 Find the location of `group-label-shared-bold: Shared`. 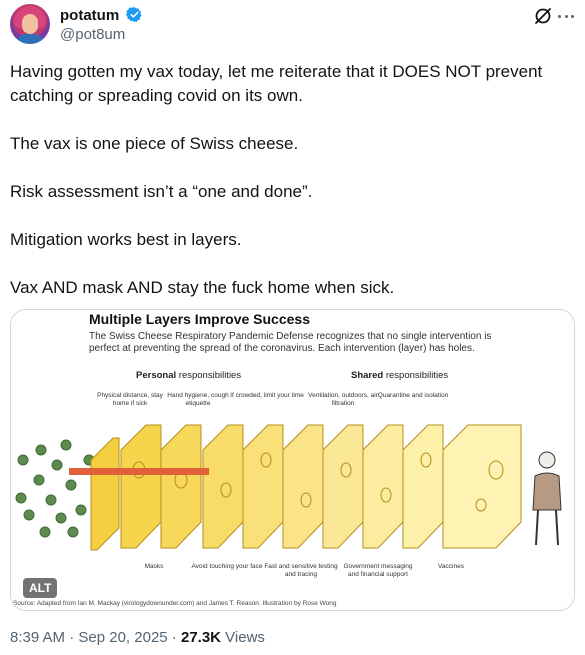

group-label-shared-bold: Shared is located at coordinates (367, 375).